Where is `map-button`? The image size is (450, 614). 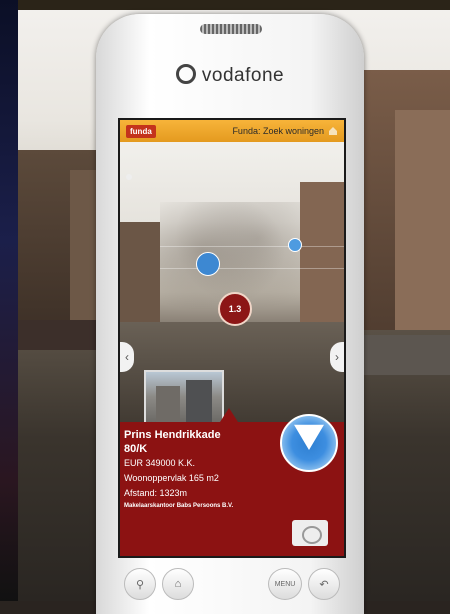 map-button is located at coordinates (310, 533).